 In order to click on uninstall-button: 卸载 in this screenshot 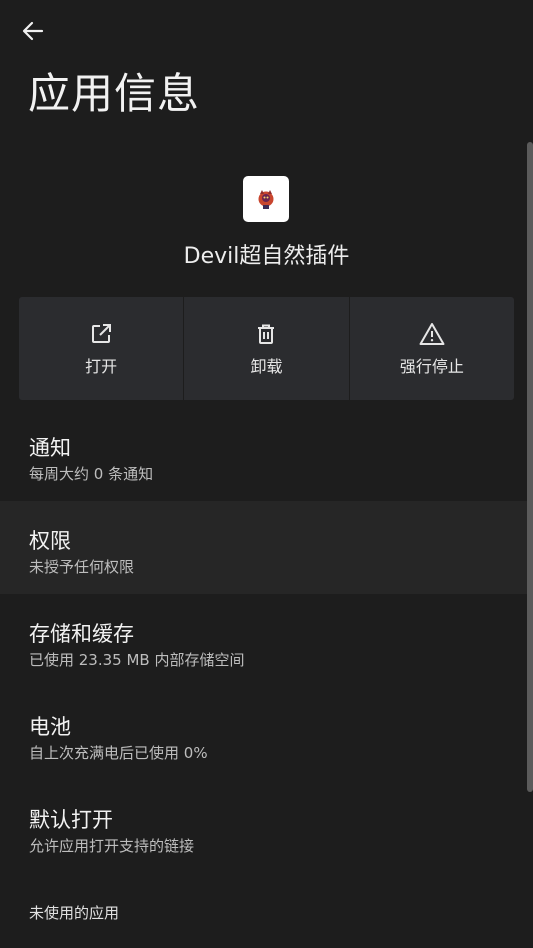, I will do `click(266, 348)`.